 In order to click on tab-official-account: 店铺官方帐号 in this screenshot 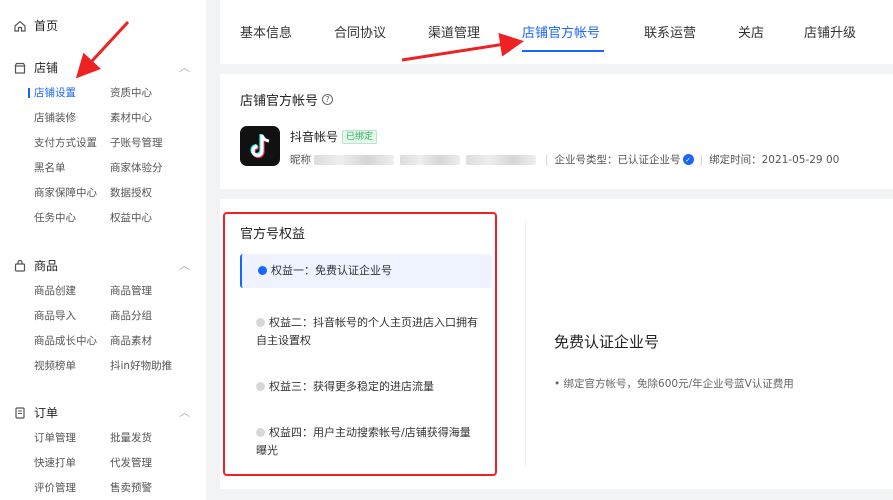, I will do `click(561, 31)`.